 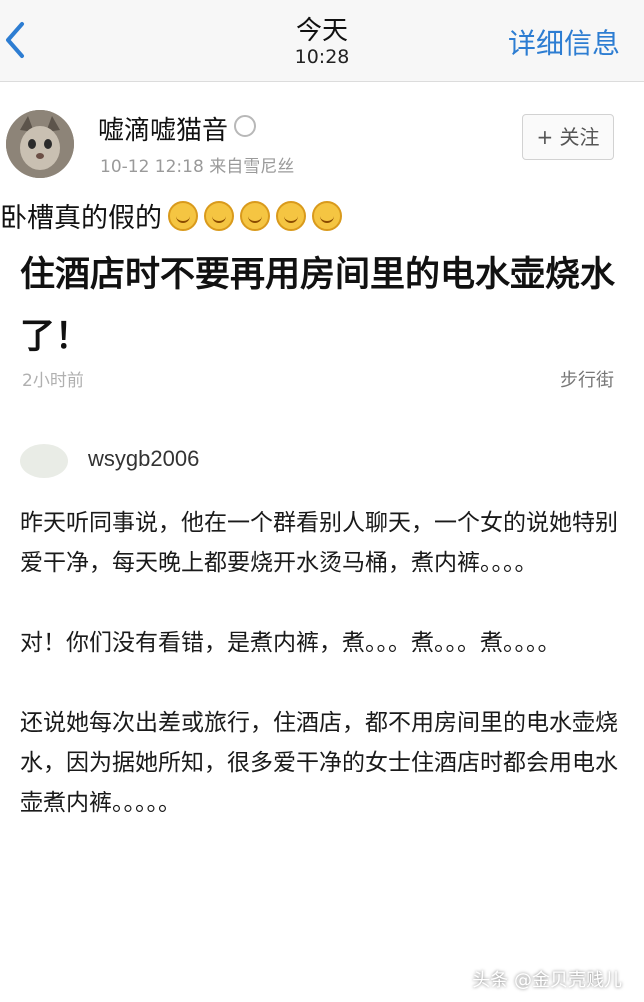 I want to click on cat-avatar-icon, so click(x=40, y=144).